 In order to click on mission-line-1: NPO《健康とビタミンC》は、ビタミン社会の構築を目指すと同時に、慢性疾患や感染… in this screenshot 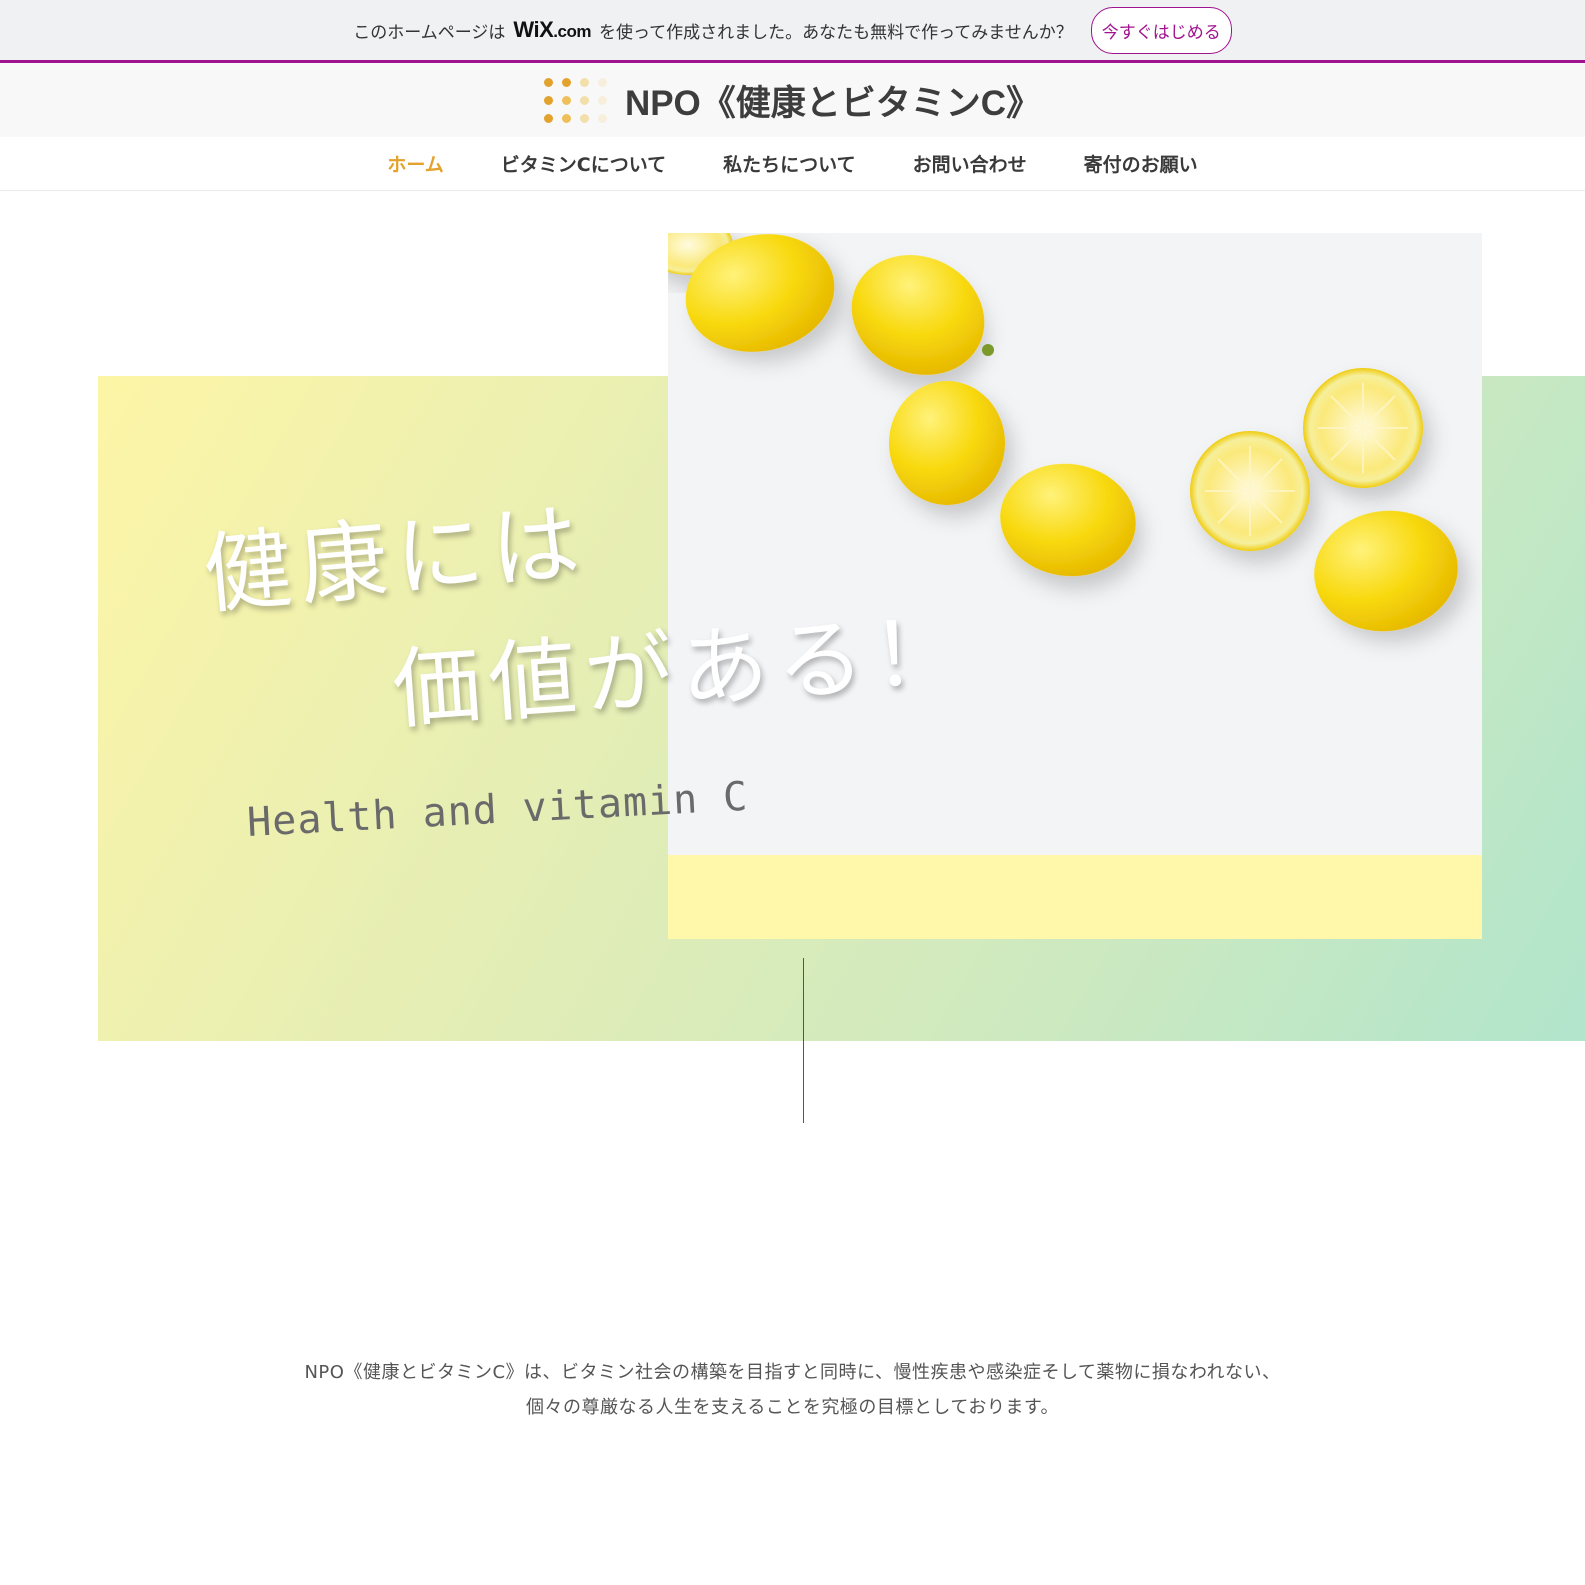, I will do `click(792, 1372)`.